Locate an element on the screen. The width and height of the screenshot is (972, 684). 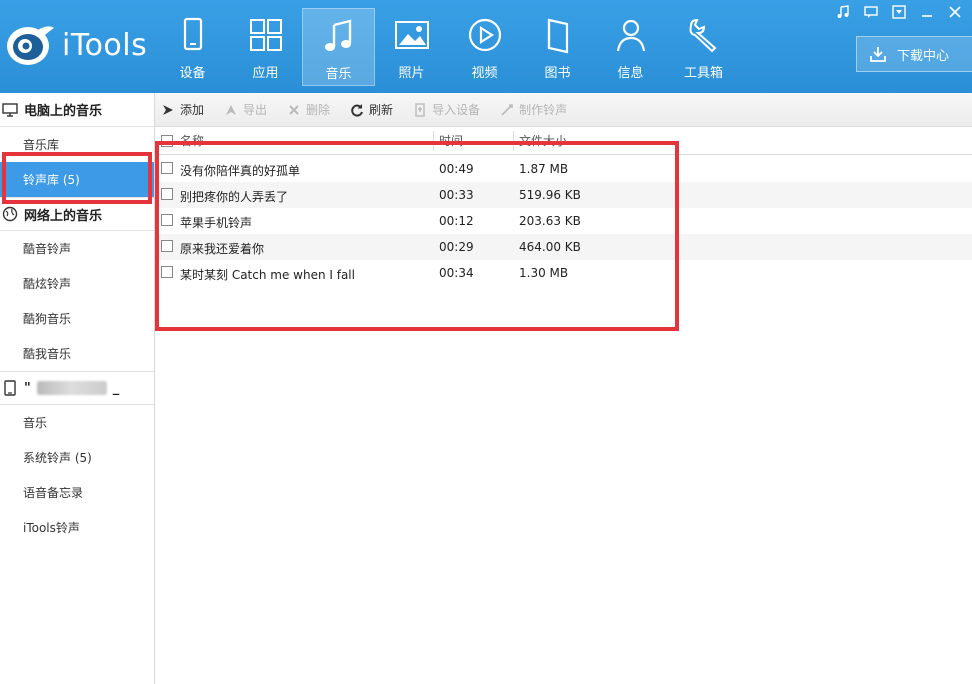
nav-books: 图书 is located at coordinates (557, 47).